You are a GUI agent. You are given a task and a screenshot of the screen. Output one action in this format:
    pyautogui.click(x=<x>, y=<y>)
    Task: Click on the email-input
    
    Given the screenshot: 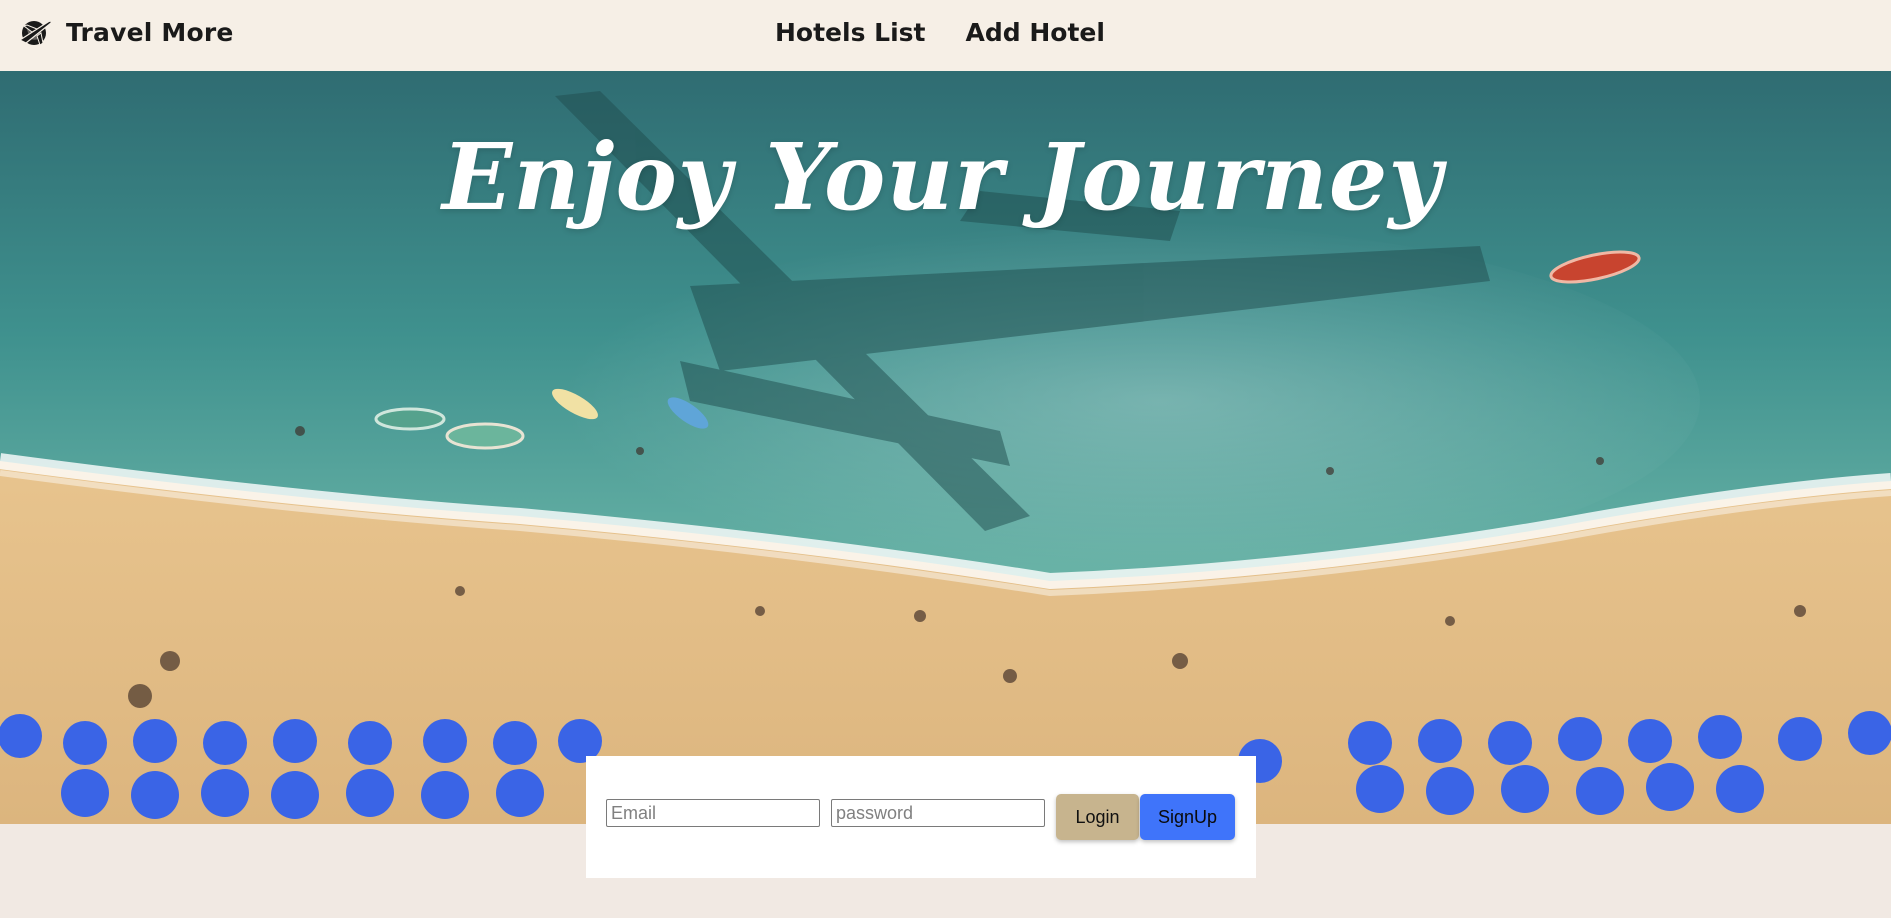 What is the action you would take?
    pyautogui.click(x=713, y=813)
    